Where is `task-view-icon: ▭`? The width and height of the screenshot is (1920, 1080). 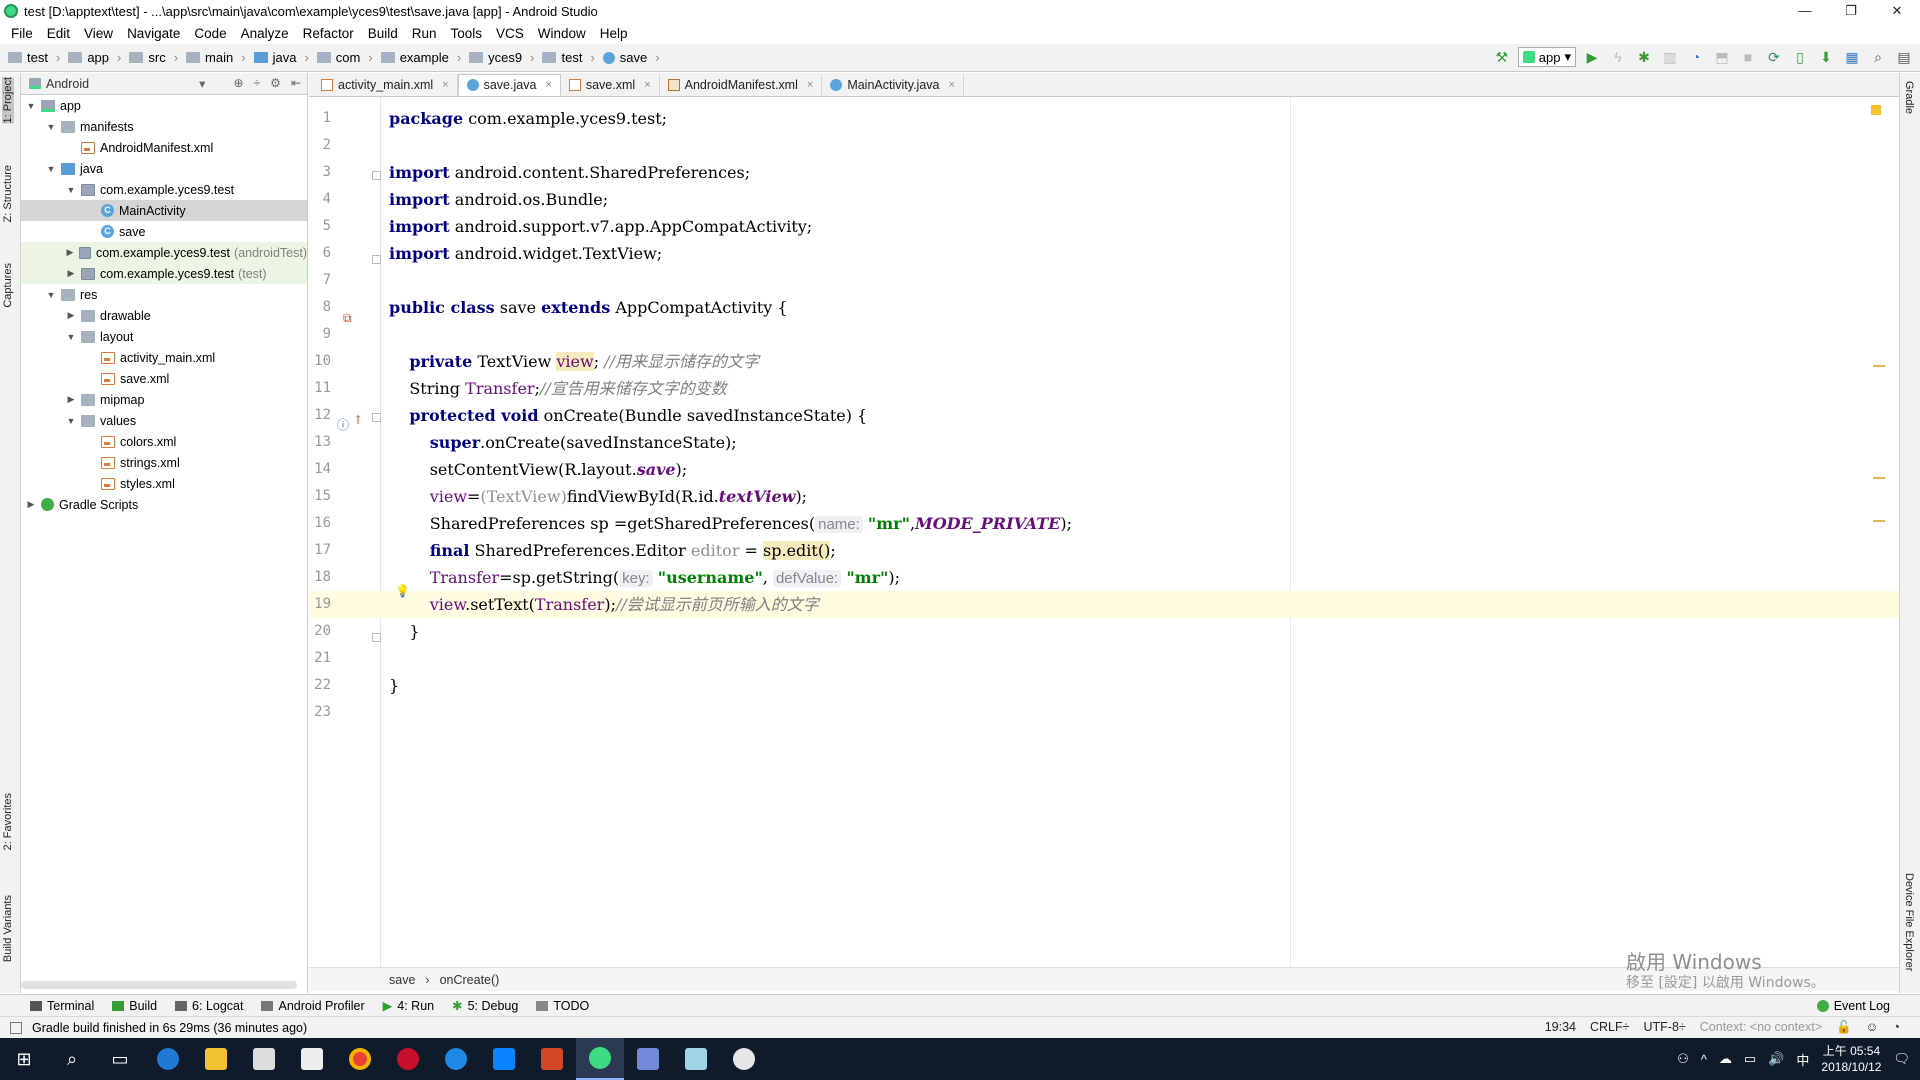
task-view-icon: ▭ is located at coordinates (120, 1059).